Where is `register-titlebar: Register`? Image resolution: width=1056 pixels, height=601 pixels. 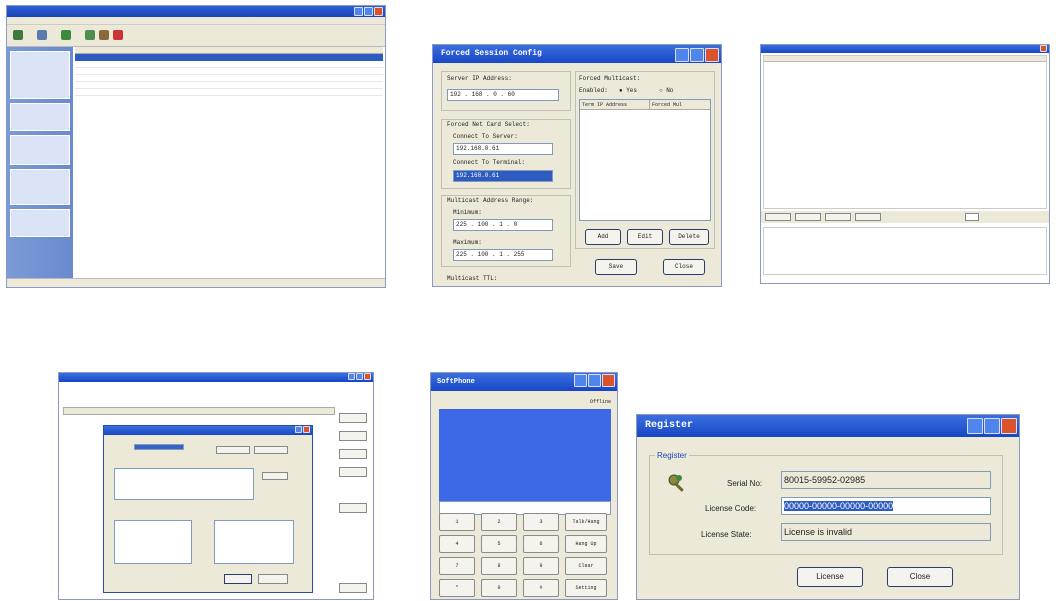 register-titlebar: Register is located at coordinates (828, 426).